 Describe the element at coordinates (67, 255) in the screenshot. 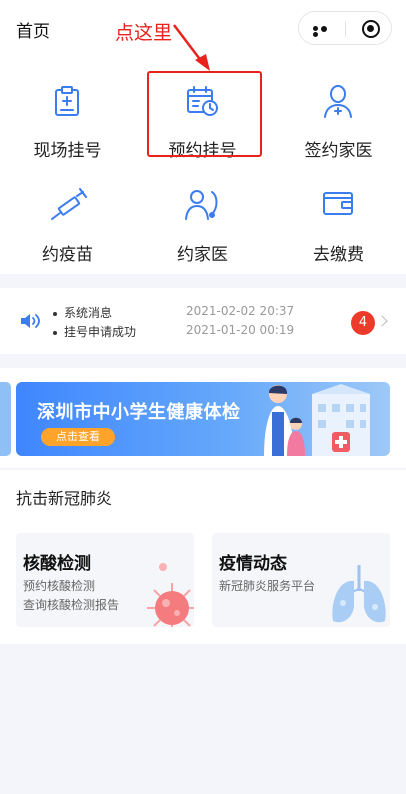

I see `service-label: 约疫苗` at that location.